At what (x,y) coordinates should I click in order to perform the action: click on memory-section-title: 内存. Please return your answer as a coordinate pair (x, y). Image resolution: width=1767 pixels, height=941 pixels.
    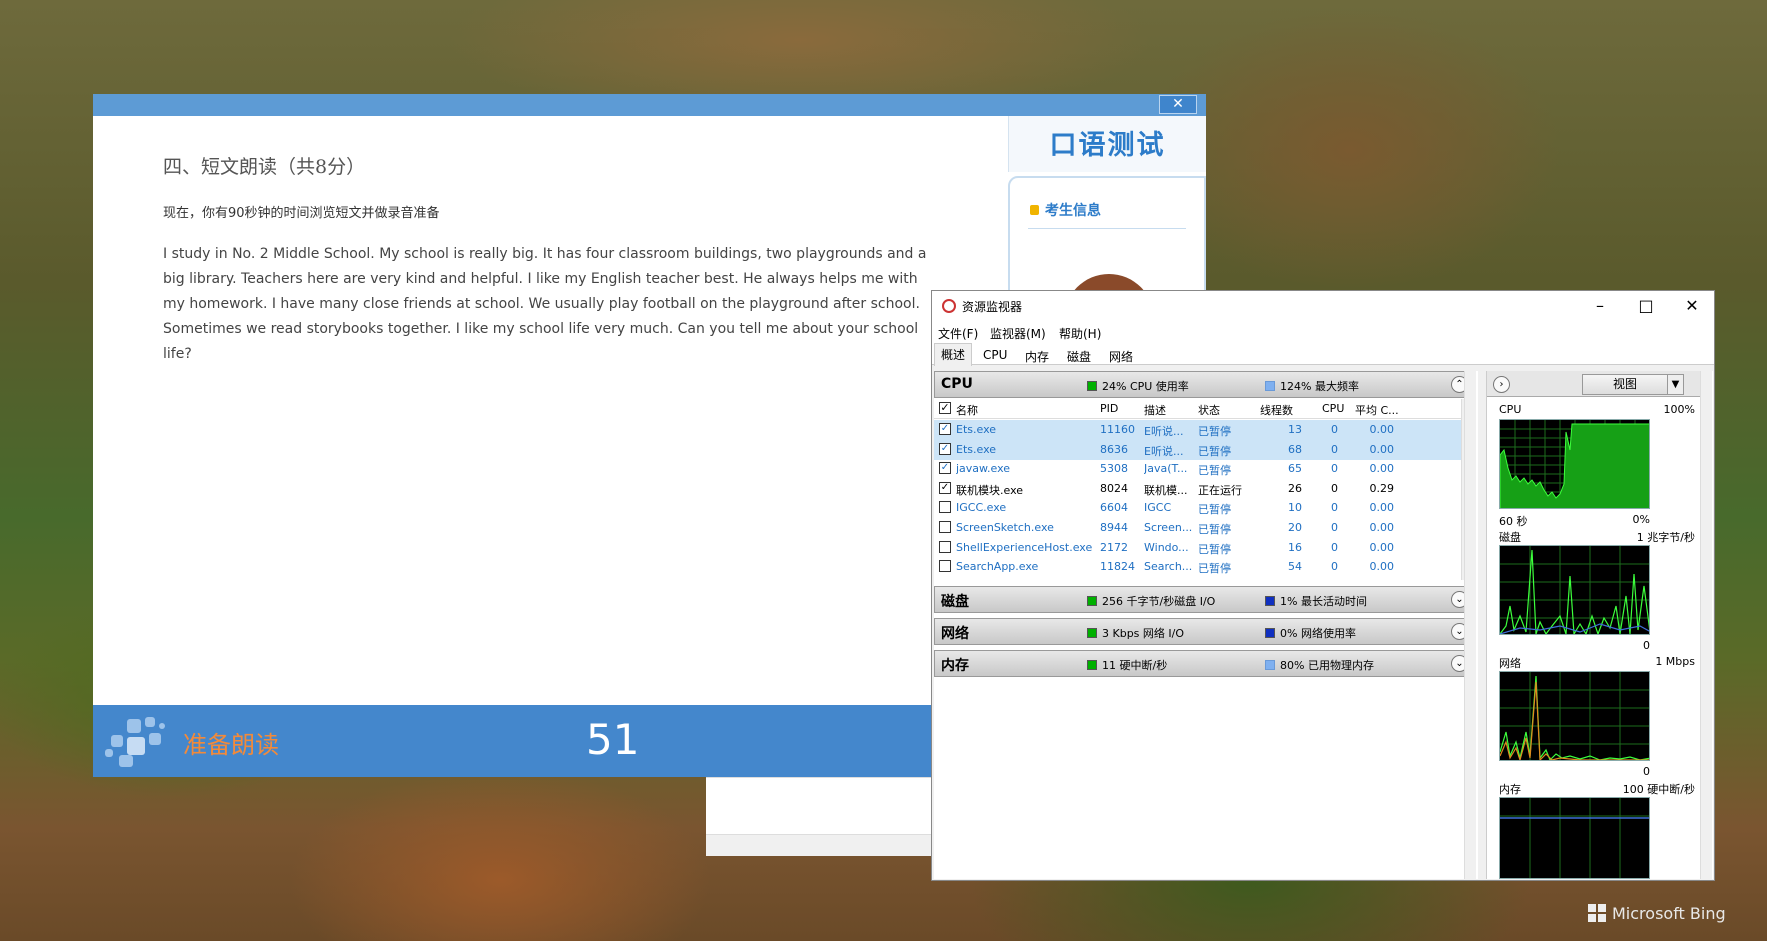
    Looking at the image, I should click on (955, 666).